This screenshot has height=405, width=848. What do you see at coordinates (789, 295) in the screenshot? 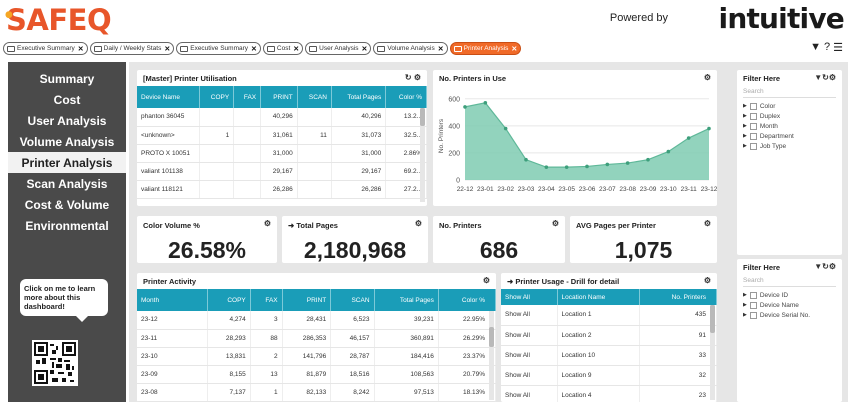
I see `filter-item-device-id: ▶ Device ID` at bounding box center [789, 295].